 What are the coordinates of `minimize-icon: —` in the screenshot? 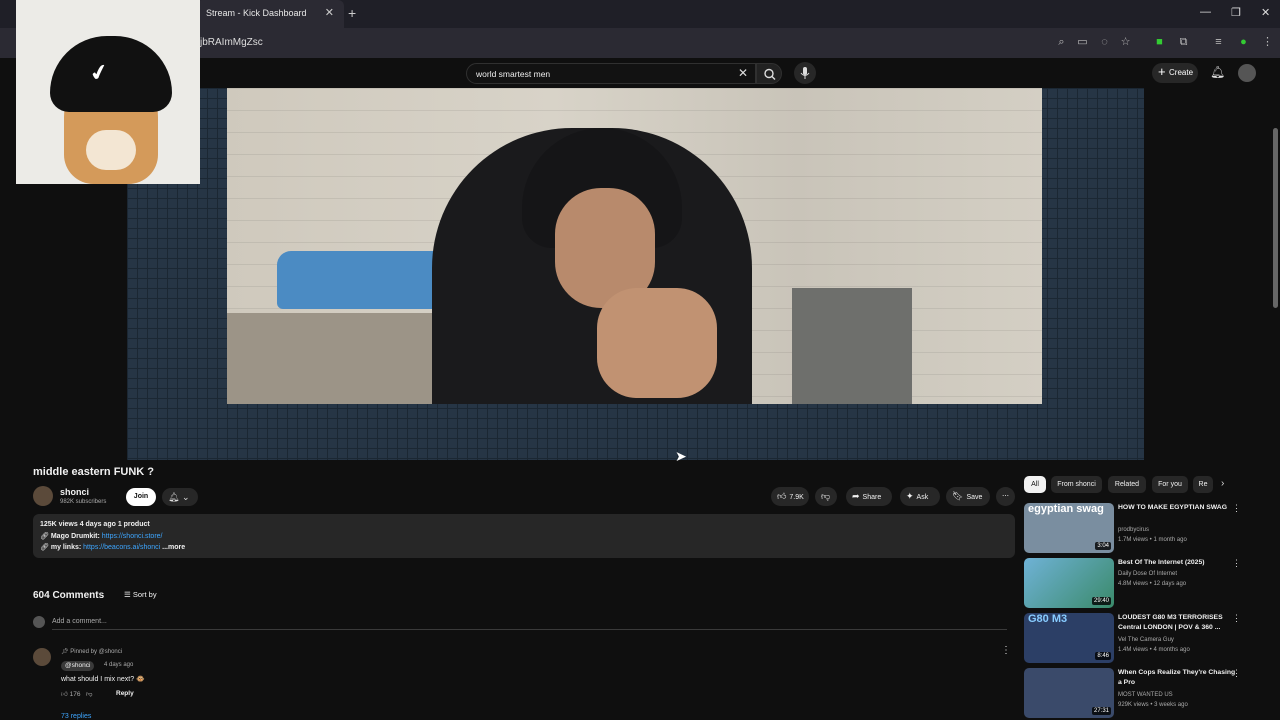 It's located at (1205, 12).